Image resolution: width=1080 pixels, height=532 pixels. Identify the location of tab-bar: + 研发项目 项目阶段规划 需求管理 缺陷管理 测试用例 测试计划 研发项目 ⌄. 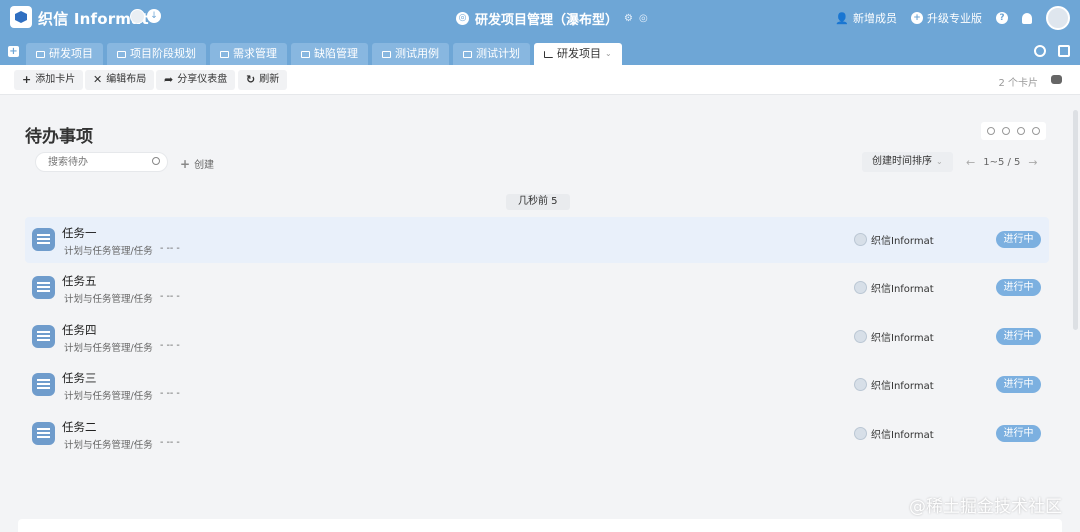
(540, 52).